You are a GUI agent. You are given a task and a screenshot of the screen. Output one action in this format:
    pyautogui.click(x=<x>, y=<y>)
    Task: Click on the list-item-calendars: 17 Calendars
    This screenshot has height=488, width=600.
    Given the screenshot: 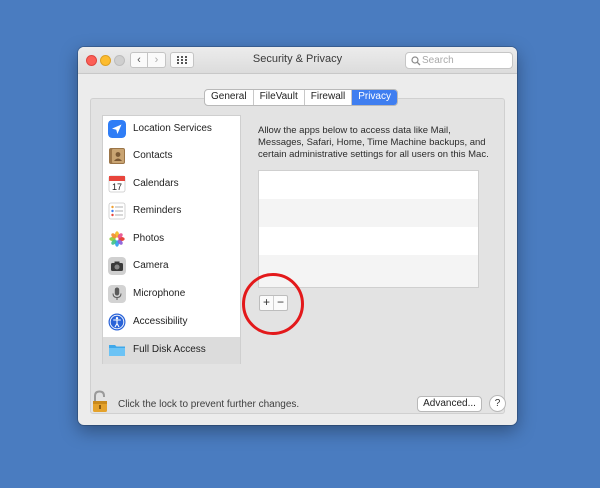 What is the action you would take?
    pyautogui.click(x=171, y=184)
    